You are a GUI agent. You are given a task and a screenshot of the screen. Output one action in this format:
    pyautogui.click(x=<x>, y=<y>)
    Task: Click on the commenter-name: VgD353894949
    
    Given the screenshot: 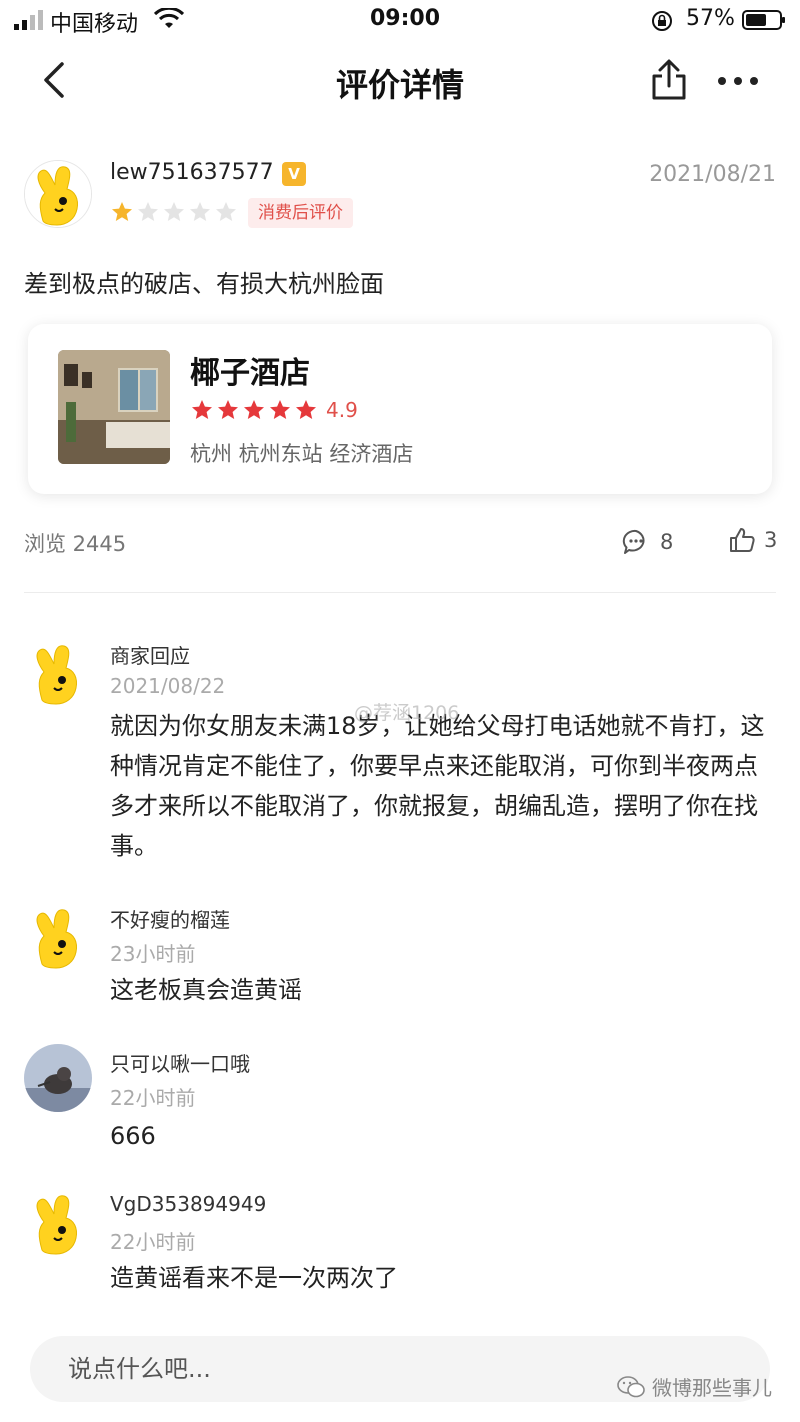 What is the action you would take?
    pyautogui.click(x=188, y=1204)
    